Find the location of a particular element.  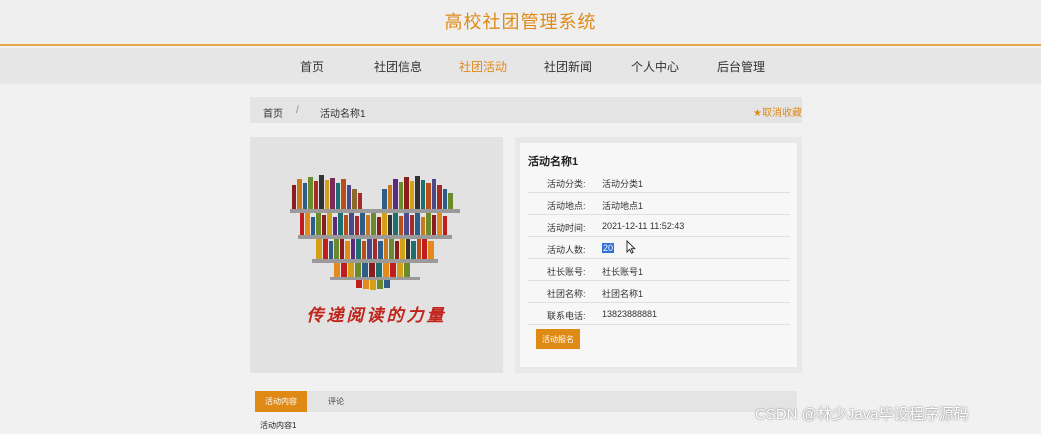

detail-row-category: 活动分类: 活动分类1 is located at coordinates (659, 182).